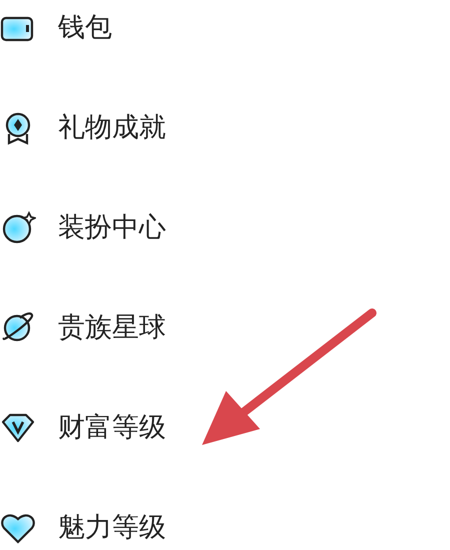 The width and height of the screenshot is (450, 550). What do you see at coordinates (112, 128) in the screenshot?
I see `menu-item: 礼物成就` at bounding box center [112, 128].